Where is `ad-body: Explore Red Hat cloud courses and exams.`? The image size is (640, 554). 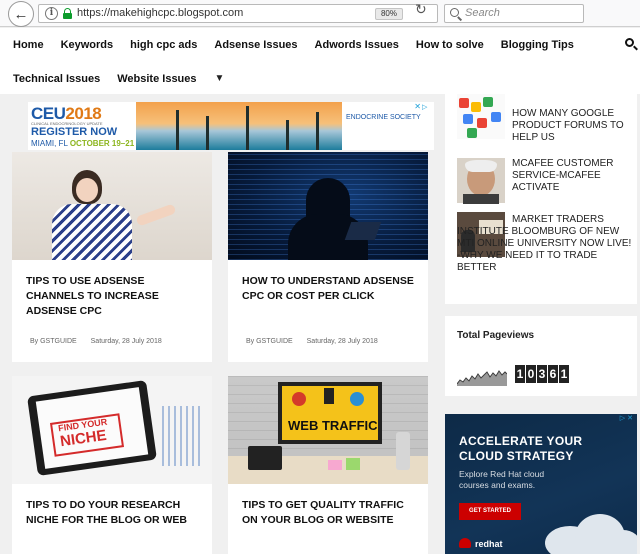 ad-body: Explore Red Hat cloud courses and exams. is located at coordinates (502, 479).